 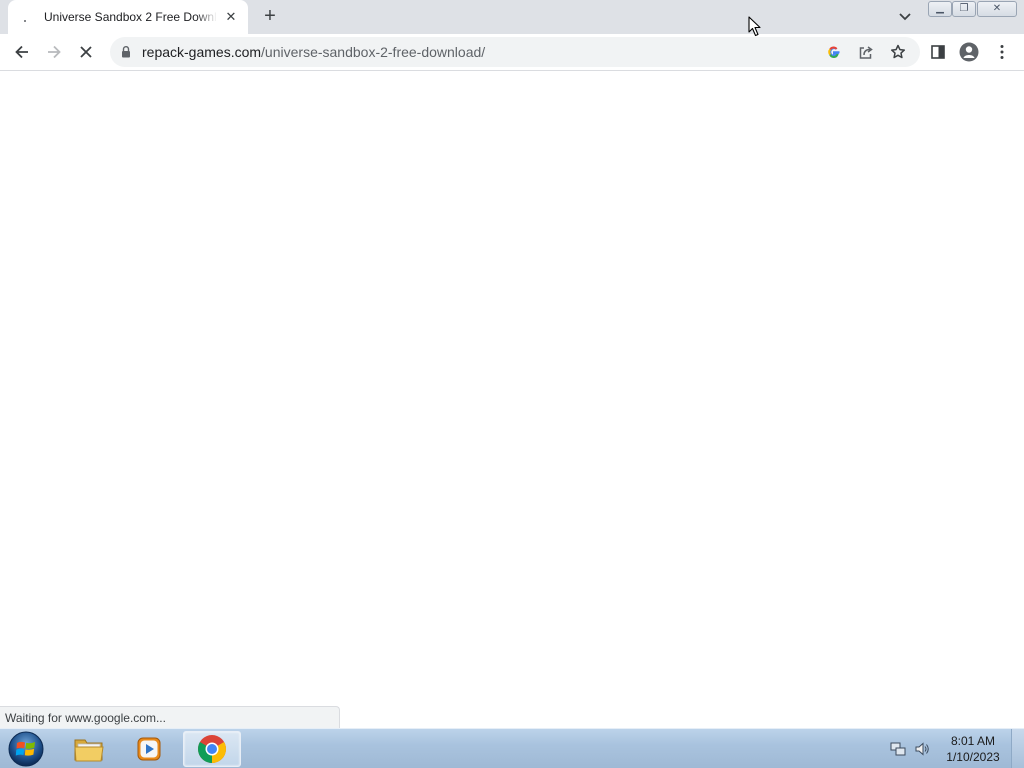 I want to click on tab-title: Universe Sandbox 2 Free Download, so click(x=130, y=17).